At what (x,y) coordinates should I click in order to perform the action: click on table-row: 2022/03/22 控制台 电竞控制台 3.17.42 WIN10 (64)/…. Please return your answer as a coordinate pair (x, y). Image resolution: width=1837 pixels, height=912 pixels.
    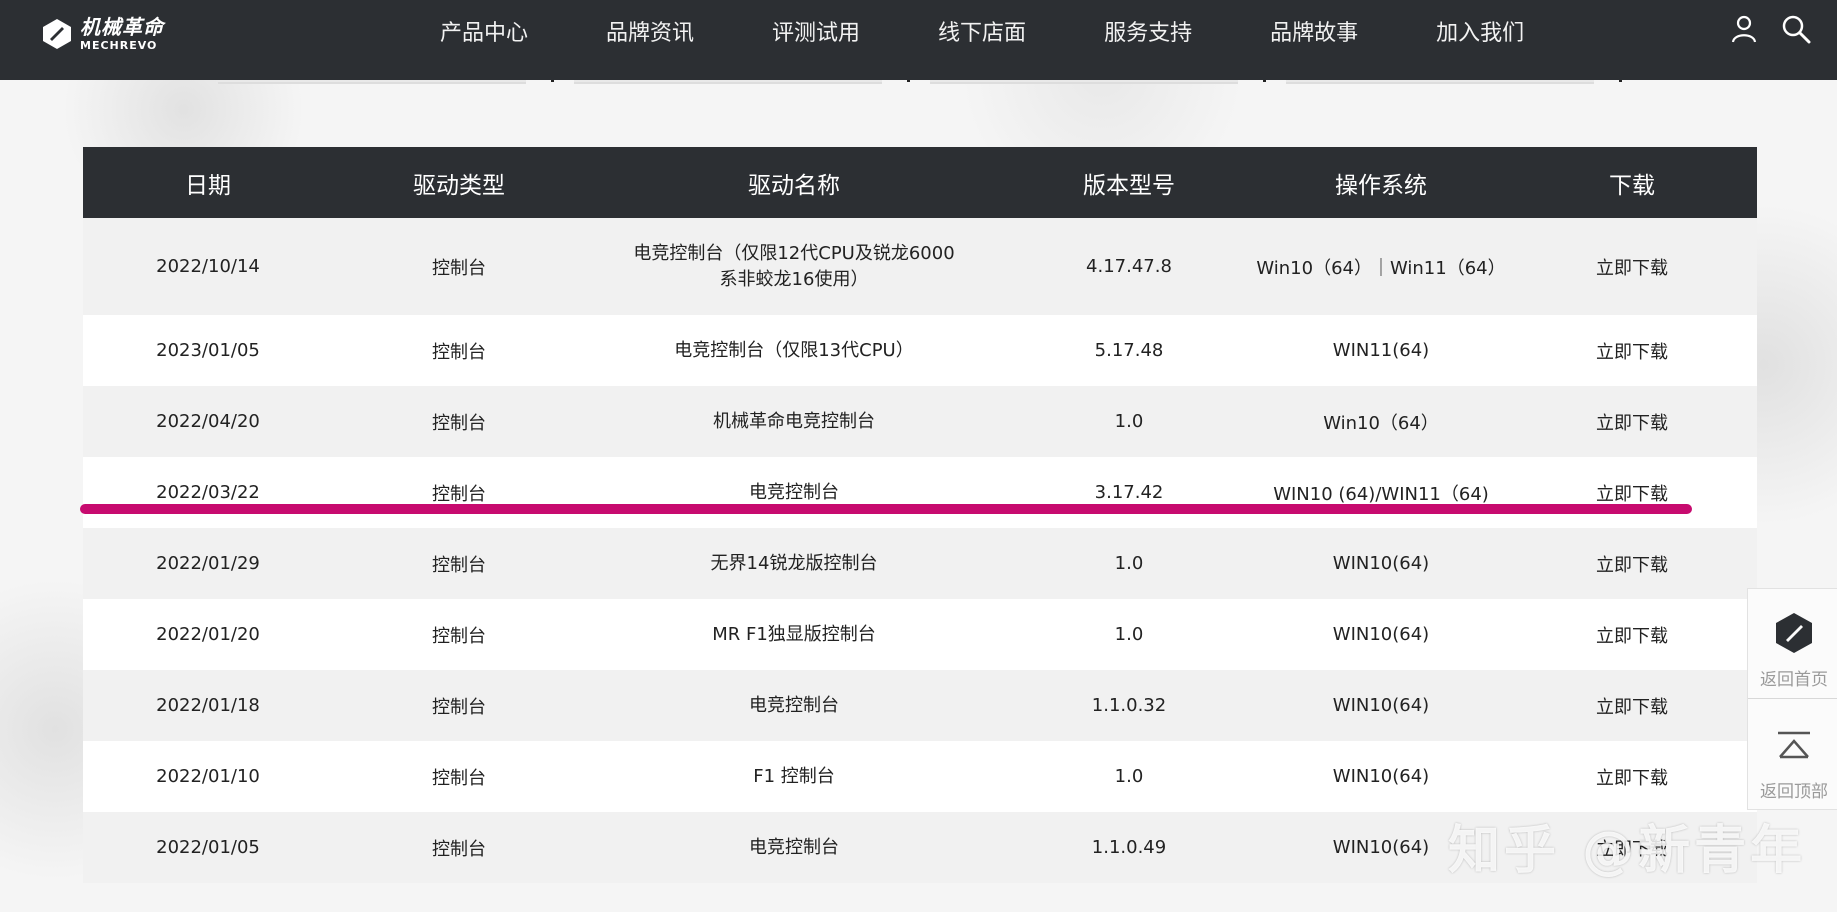
    Looking at the image, I should click on (920, 492).